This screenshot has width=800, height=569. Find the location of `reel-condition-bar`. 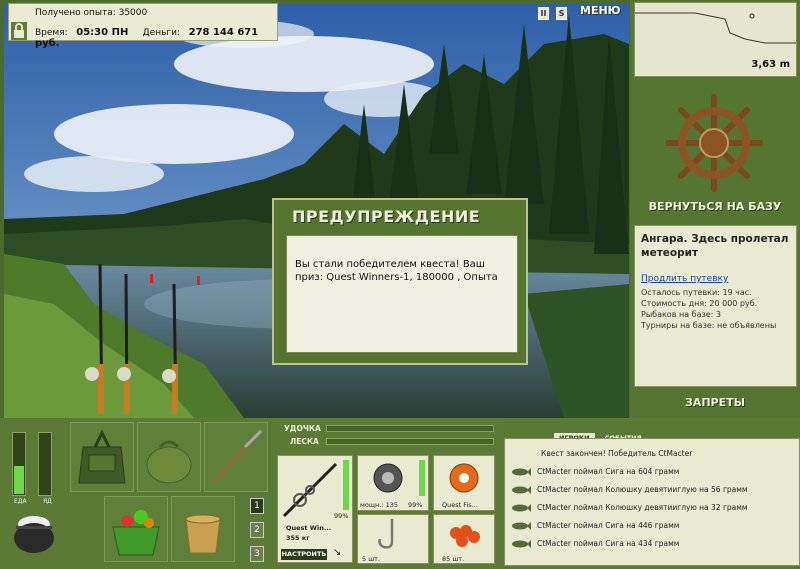

reel-condition-bar is located at coordinates (422, 478).